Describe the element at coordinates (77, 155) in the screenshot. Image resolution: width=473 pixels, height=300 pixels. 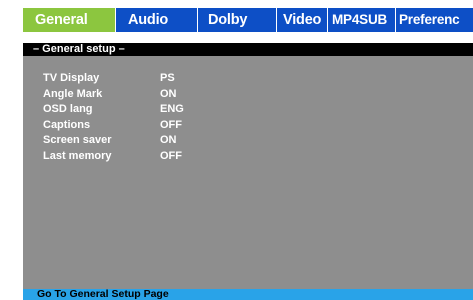
I see `setting-label: Last memory` at that location.